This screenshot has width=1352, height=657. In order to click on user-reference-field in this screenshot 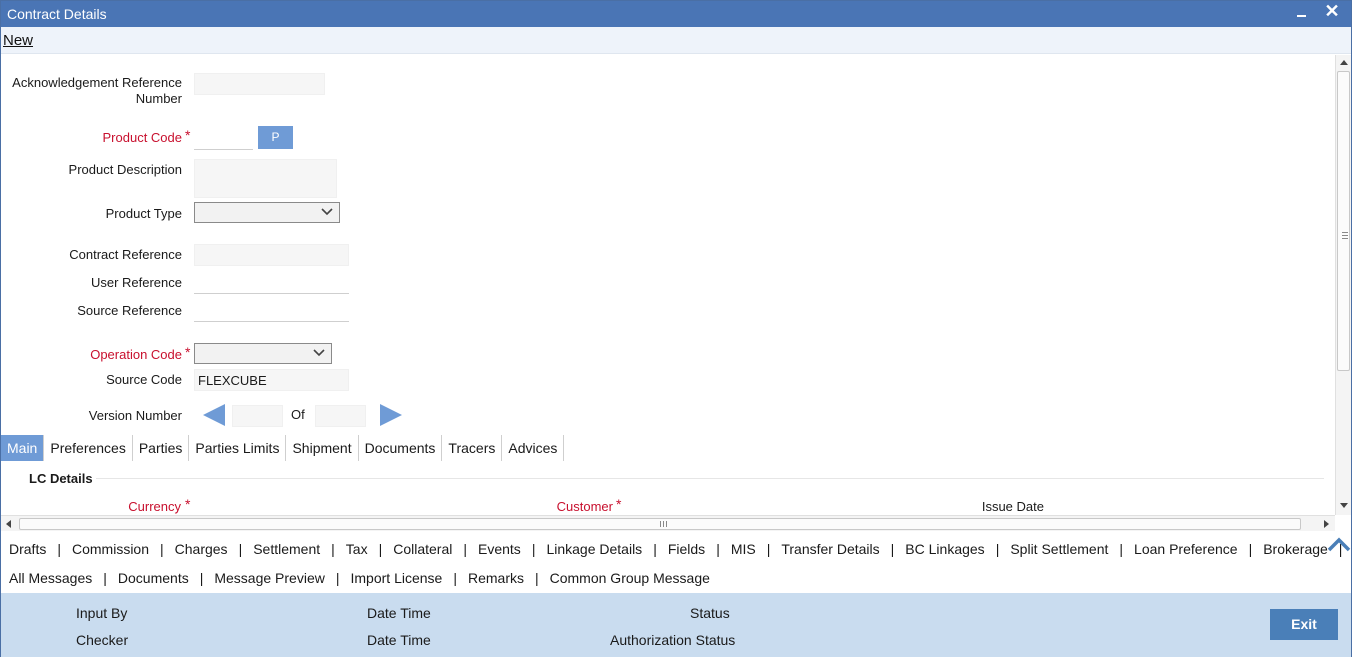, I will do `click(271, 283)`.